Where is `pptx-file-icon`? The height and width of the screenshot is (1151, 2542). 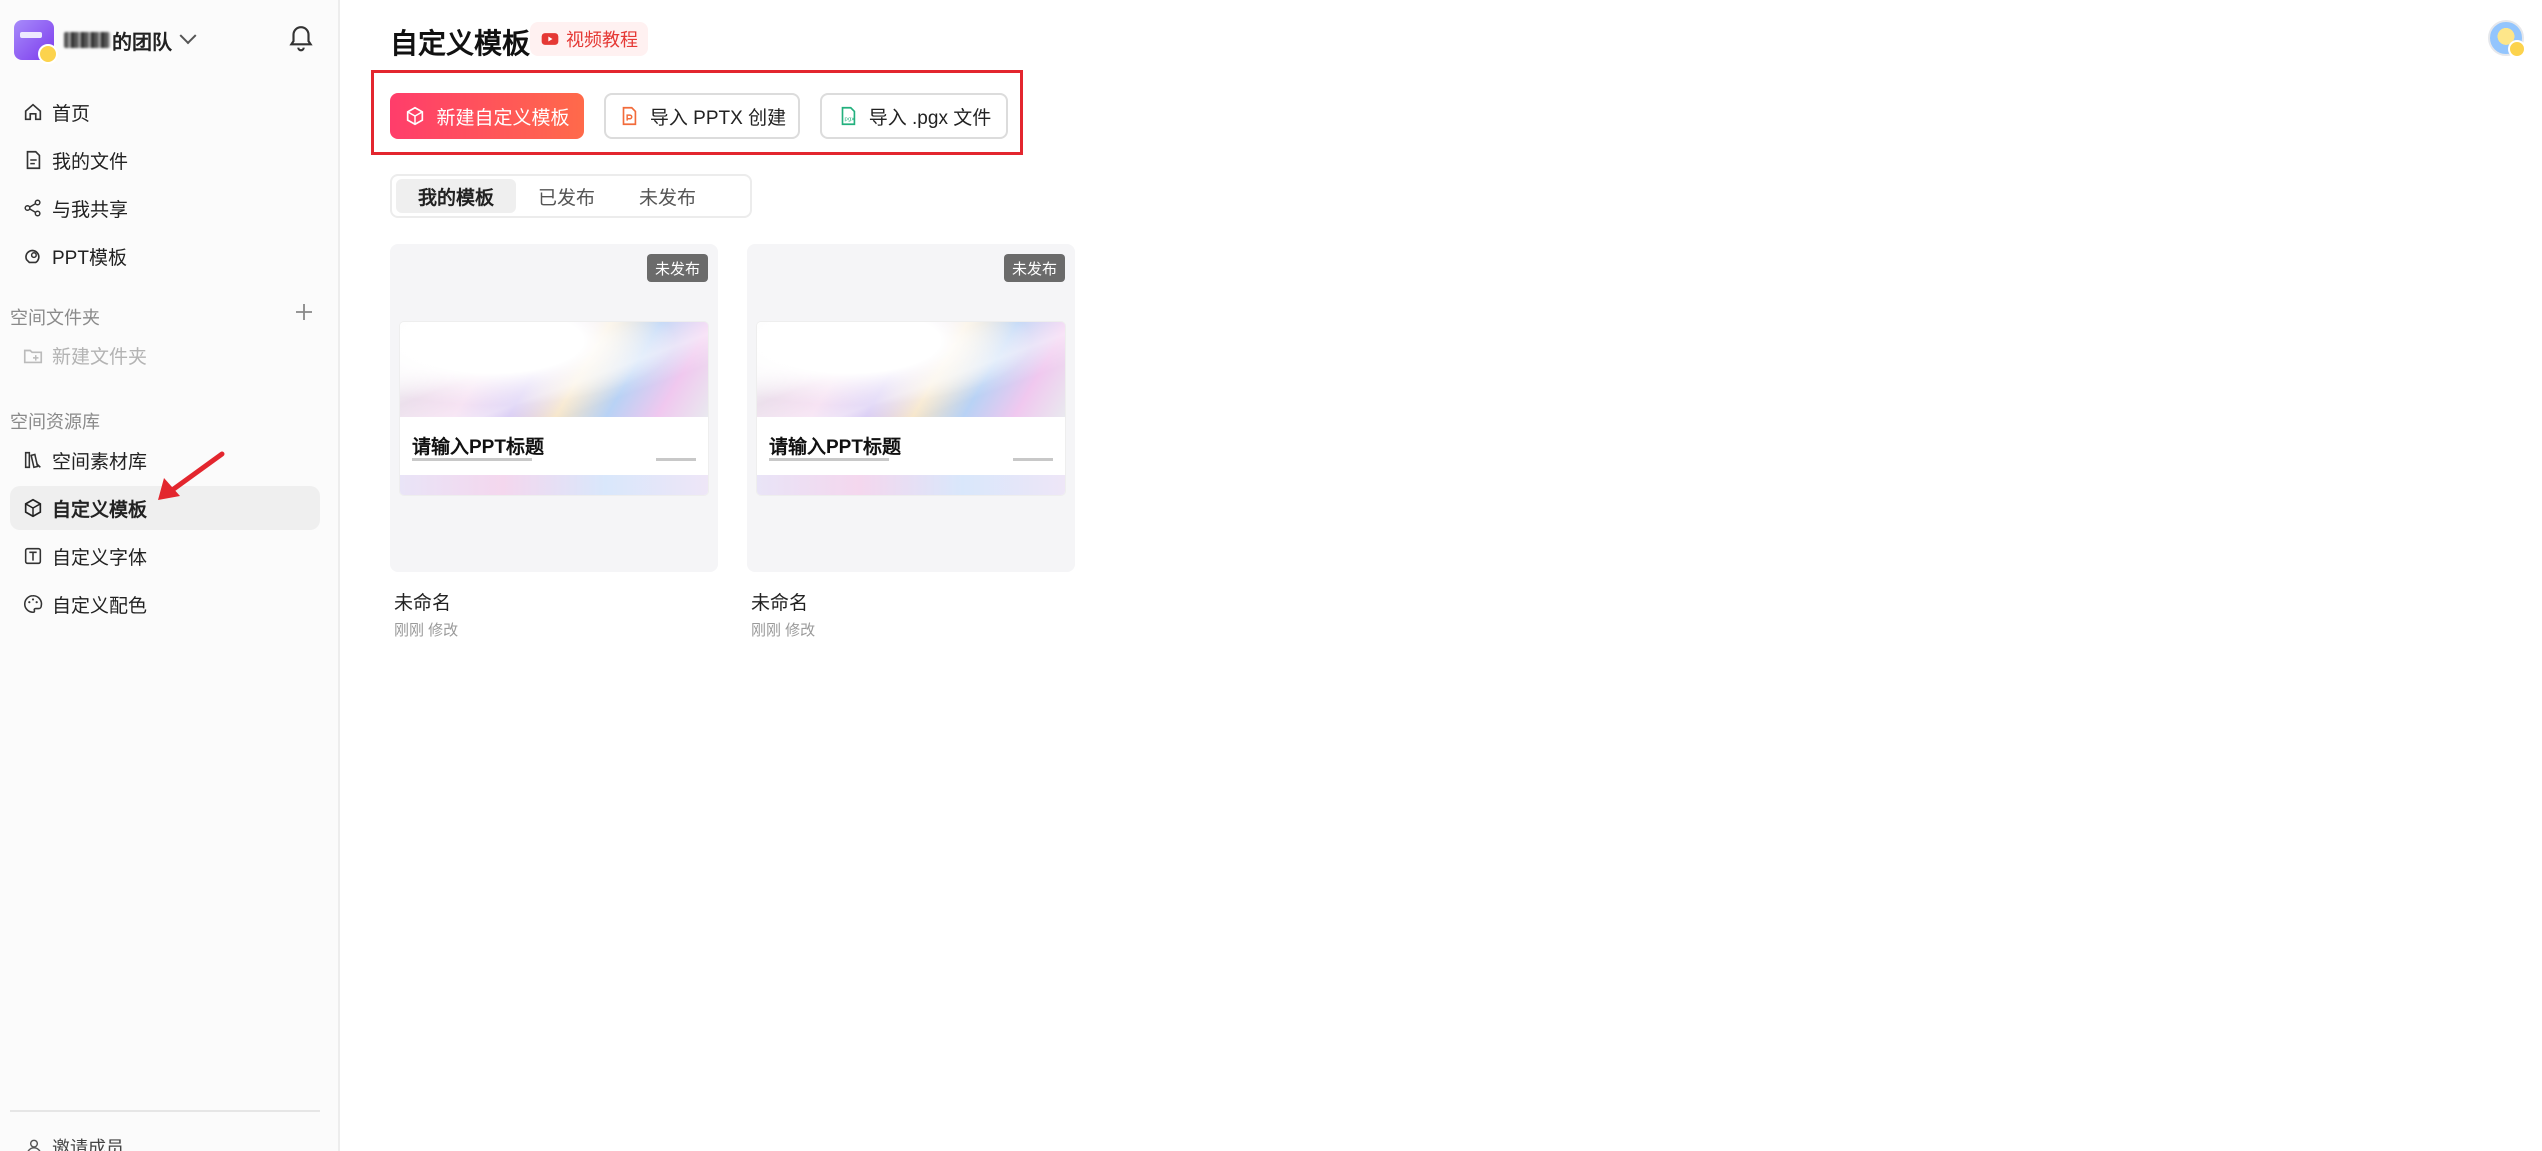
pptx-file-icon is located at coordinates (629, 116).